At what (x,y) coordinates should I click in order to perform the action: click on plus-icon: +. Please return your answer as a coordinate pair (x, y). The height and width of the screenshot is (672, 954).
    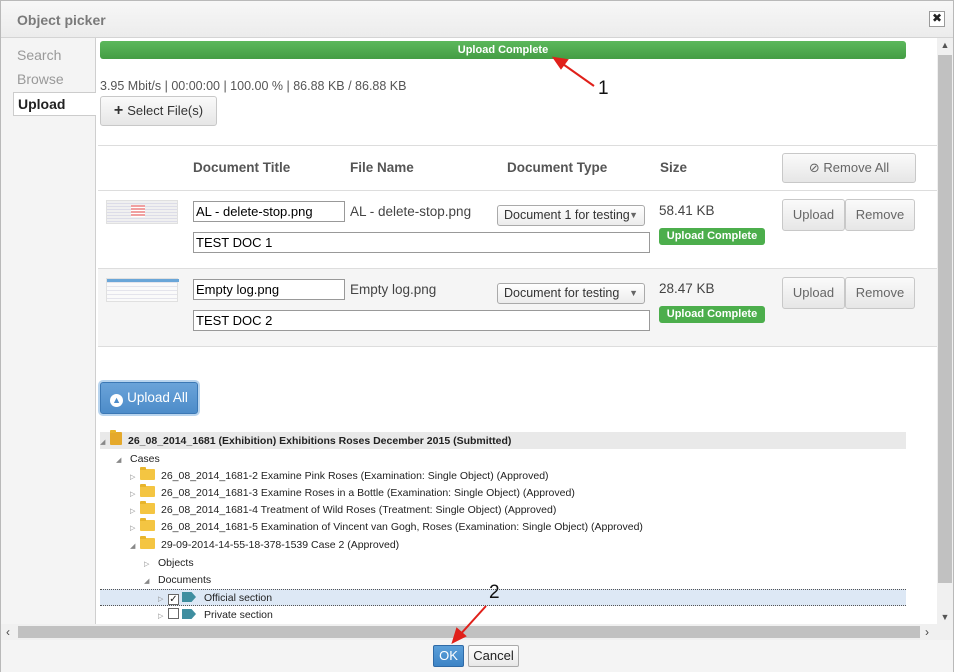
    Looking at the image, I should click on (118, 110).